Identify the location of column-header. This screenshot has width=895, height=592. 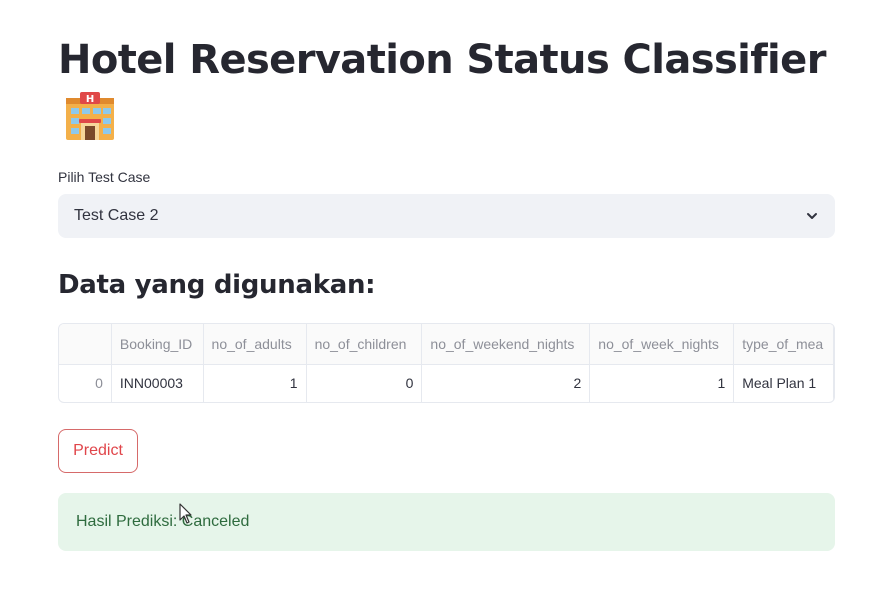
(85, 344).